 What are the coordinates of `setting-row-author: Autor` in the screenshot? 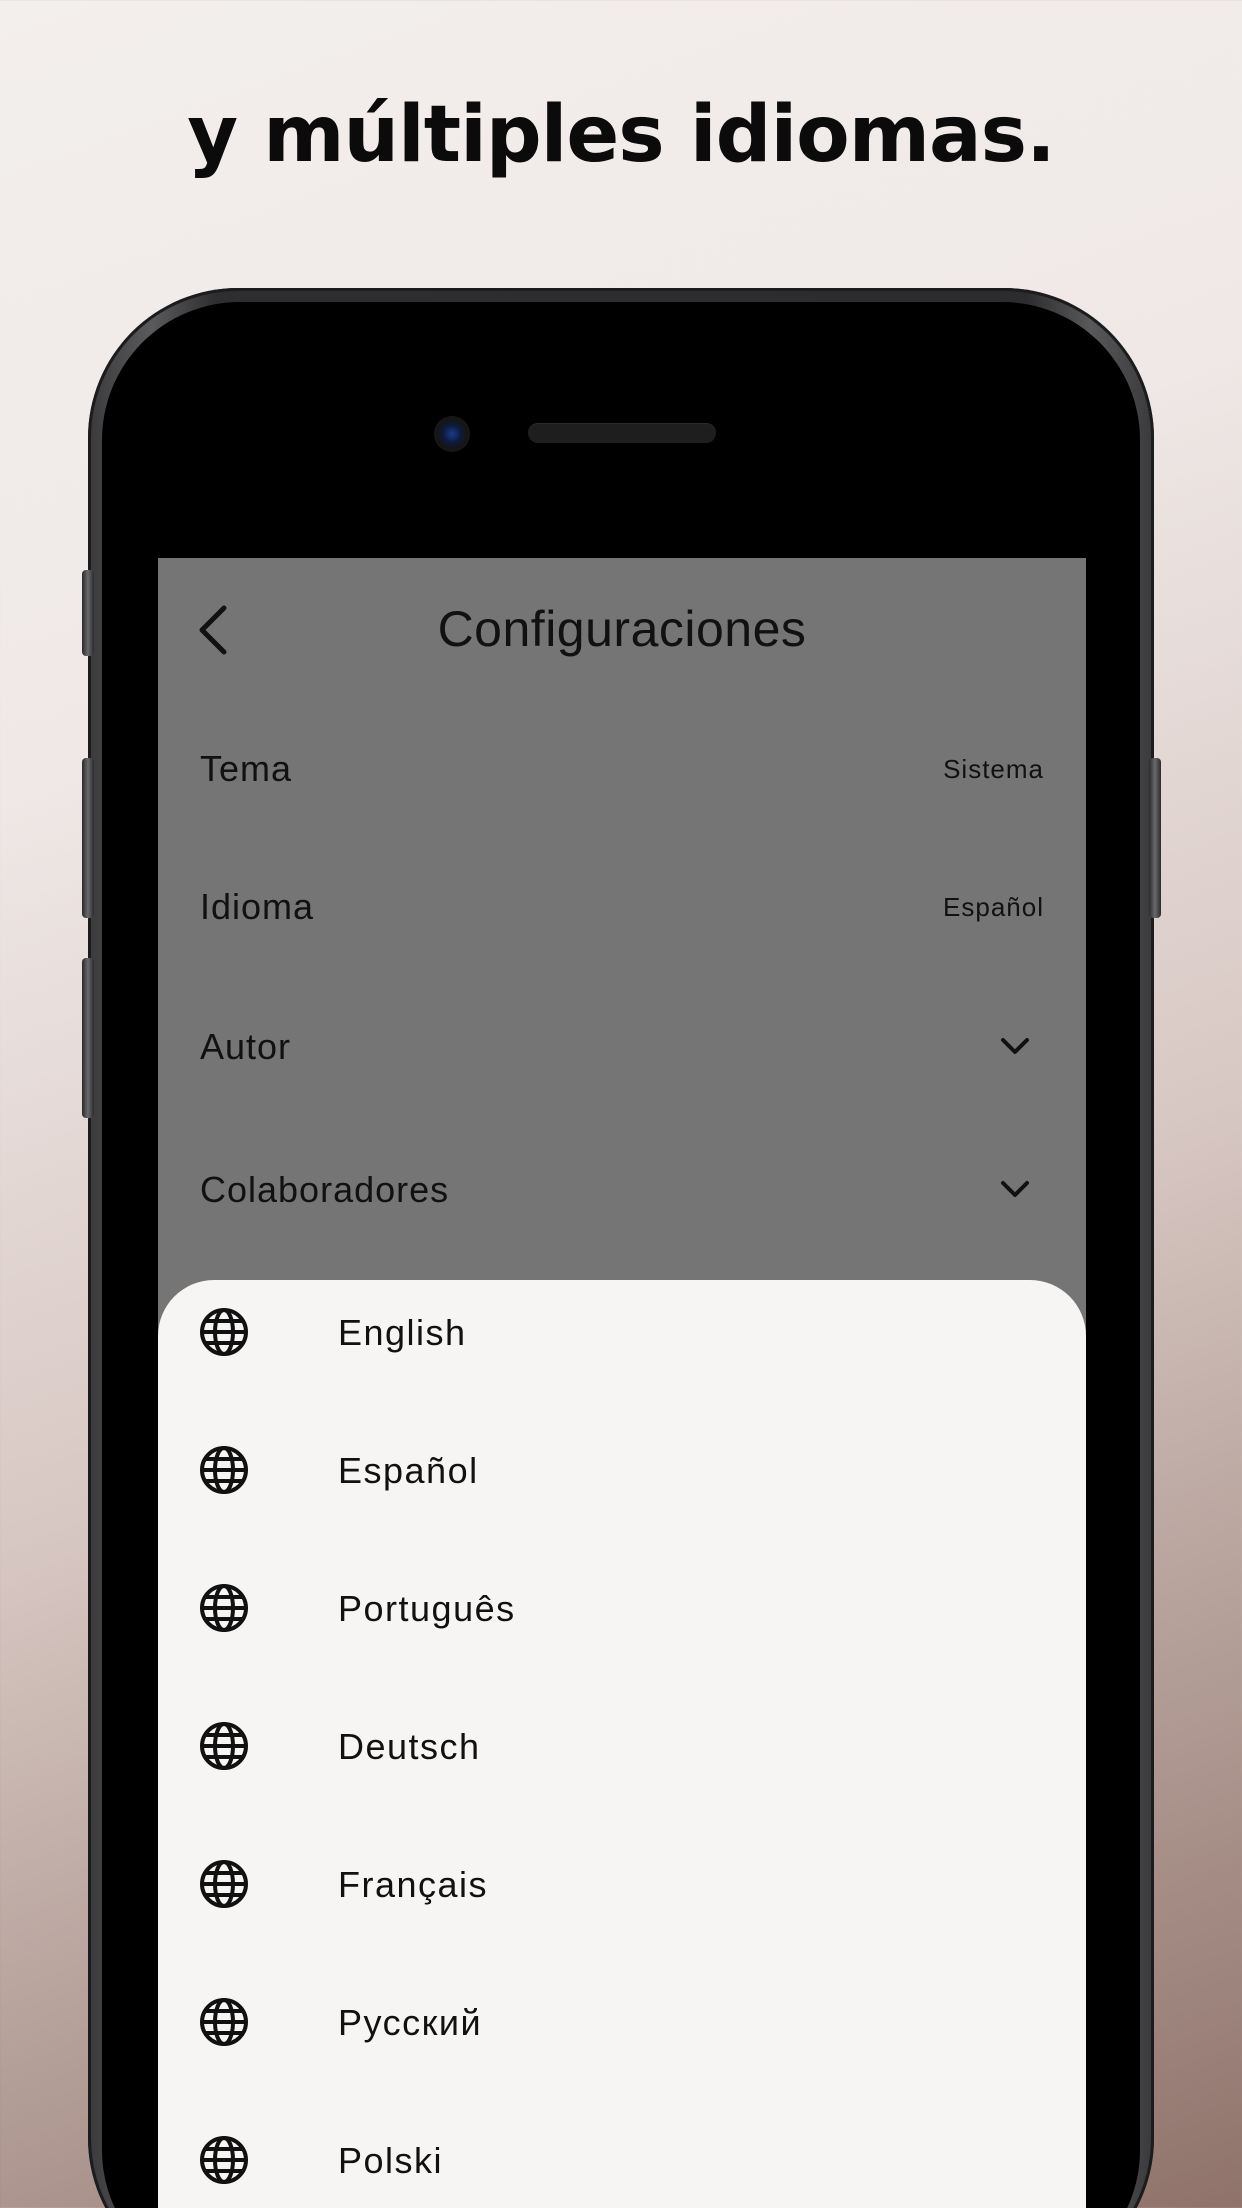 It's located at (622, 1046).